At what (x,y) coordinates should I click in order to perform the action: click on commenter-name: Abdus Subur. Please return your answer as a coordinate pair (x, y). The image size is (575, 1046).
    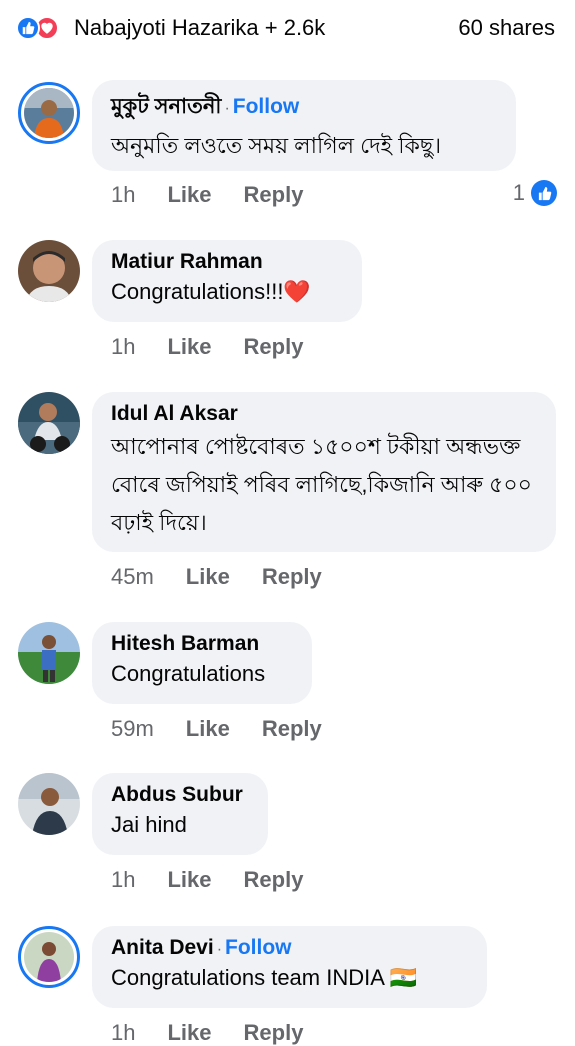
    Looking at the image, I should click on (179, 795).